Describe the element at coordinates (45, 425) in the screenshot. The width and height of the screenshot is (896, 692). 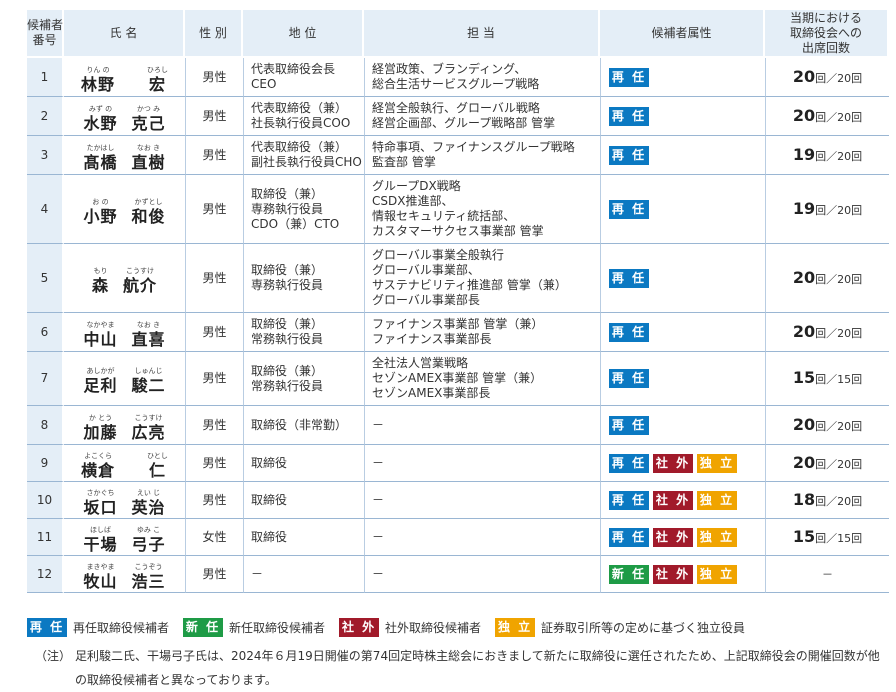
I see `candidate-number: 8` at that location.